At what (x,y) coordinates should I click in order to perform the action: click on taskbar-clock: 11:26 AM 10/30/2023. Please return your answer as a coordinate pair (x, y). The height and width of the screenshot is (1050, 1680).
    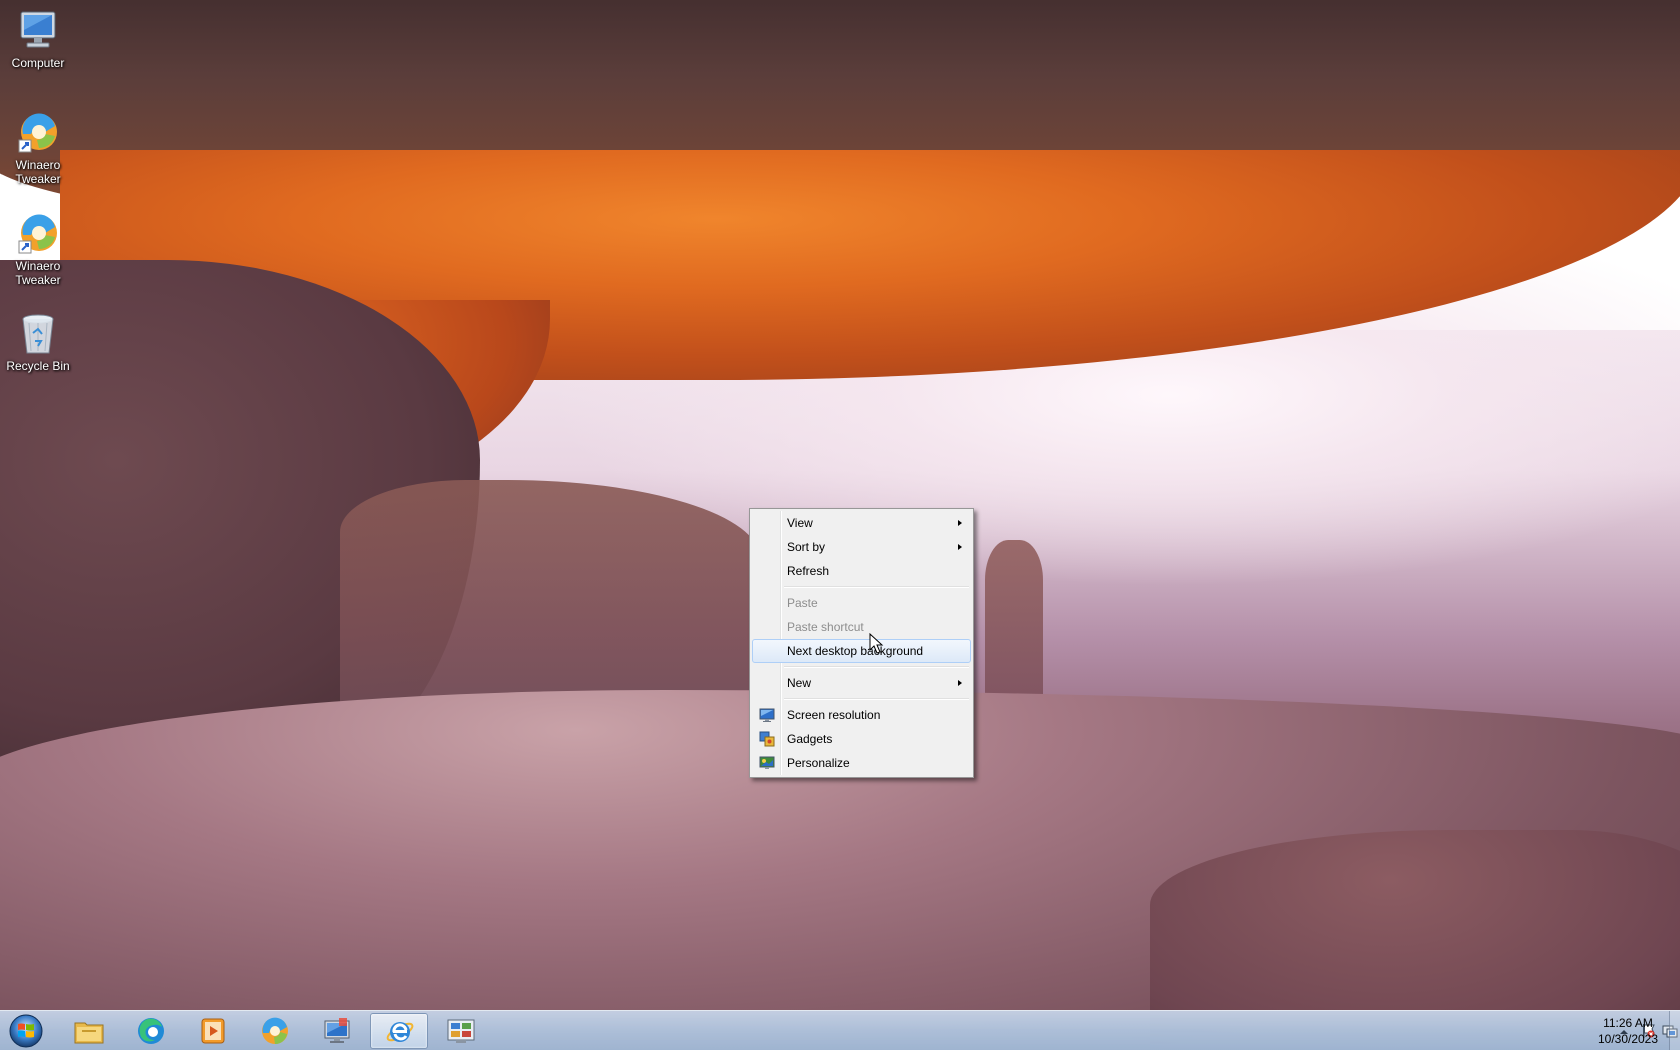
    Looking at the image, I should click on (1628, 1031).